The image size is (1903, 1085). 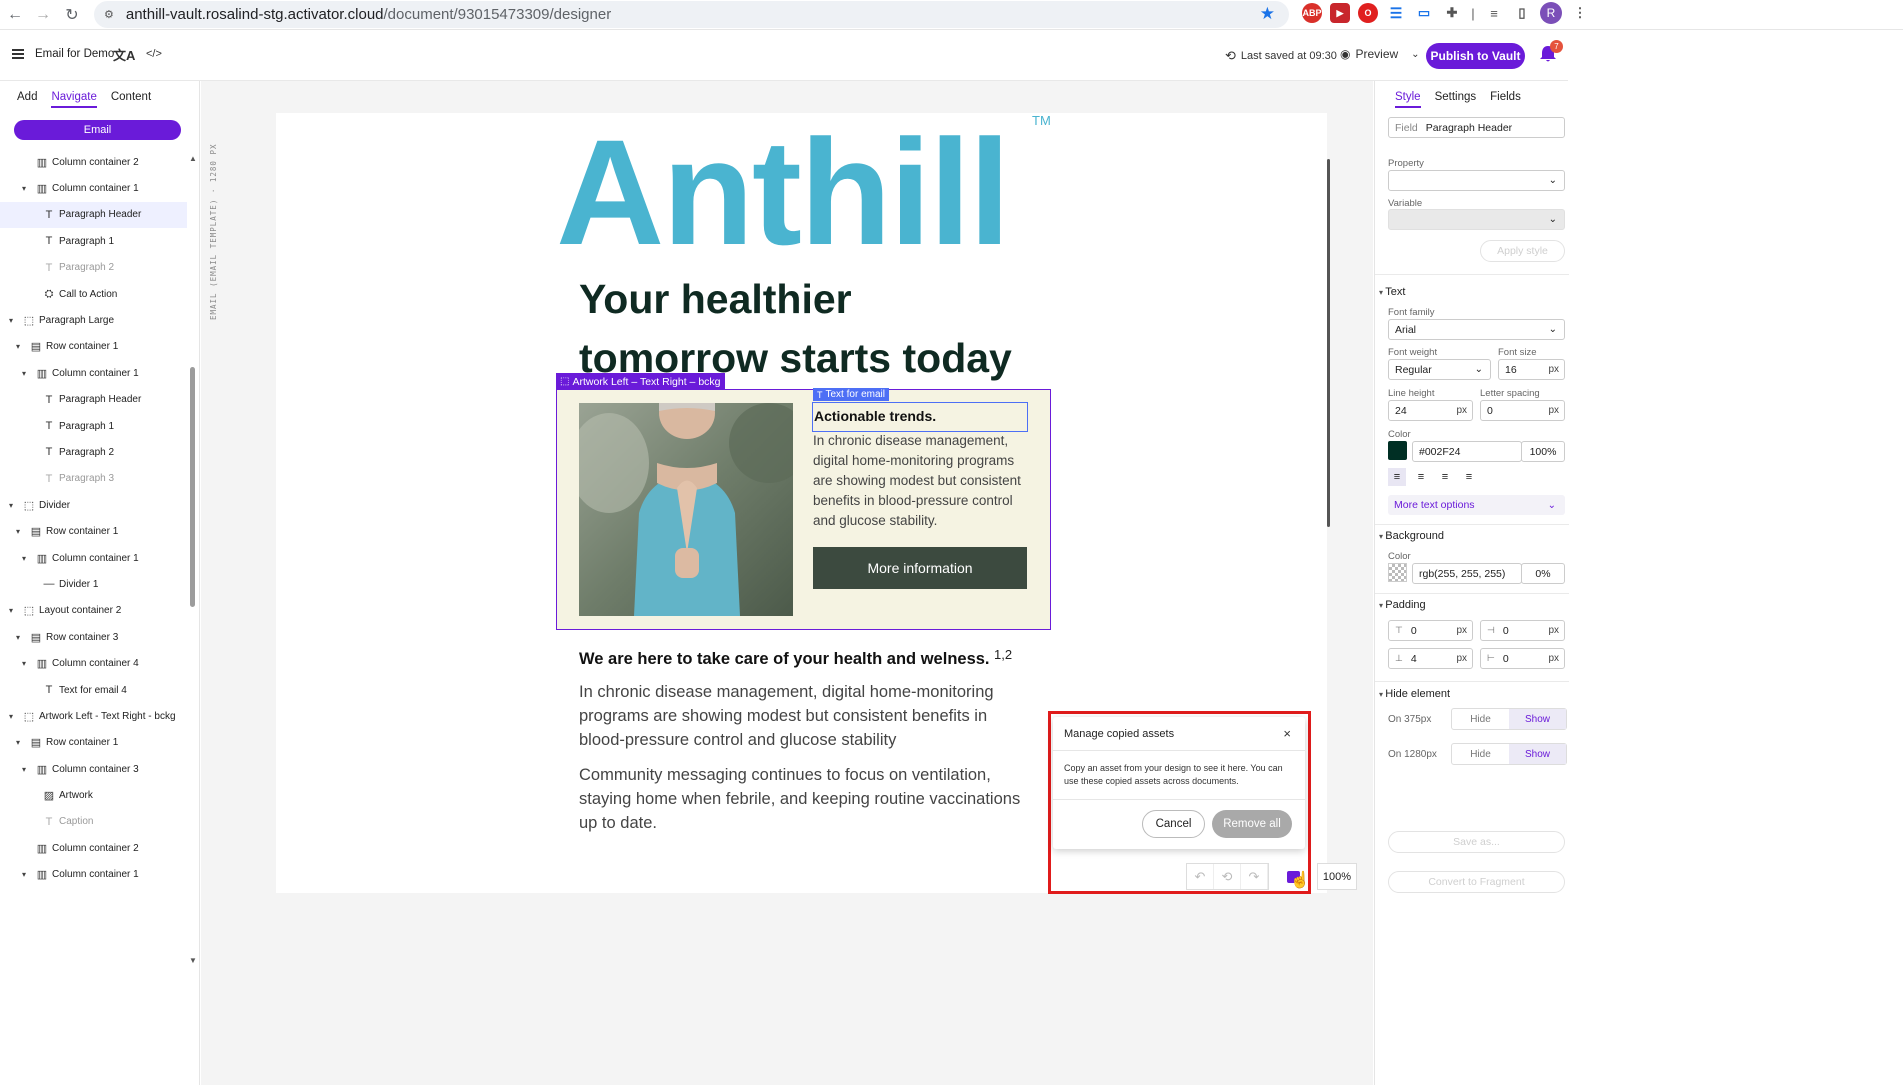 What do you see at coordinates (1456, 99) in the screenshot?
I see `tab-settings: Settings` at bounding box center [1456, 99].